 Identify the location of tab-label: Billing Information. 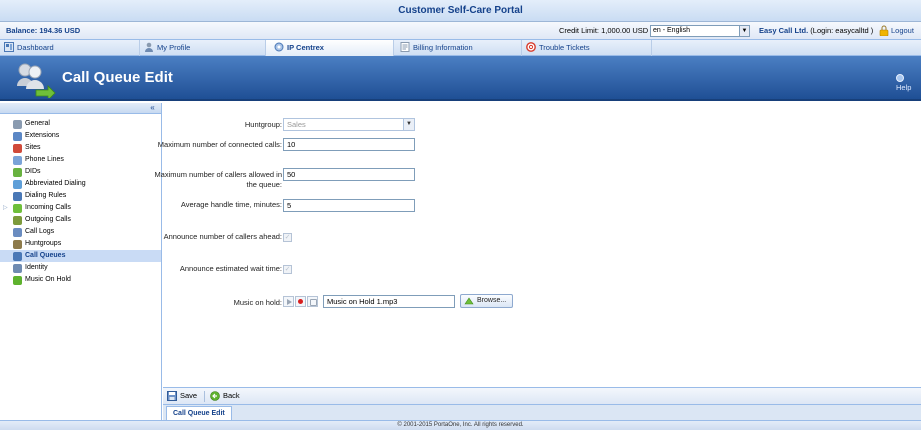
(443, 47).